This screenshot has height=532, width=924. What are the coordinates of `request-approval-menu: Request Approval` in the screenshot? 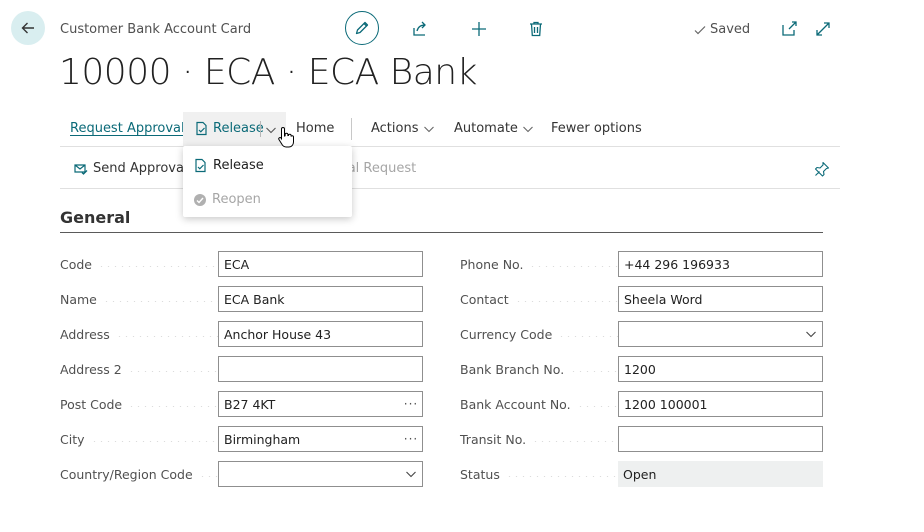 It's located at (127, 128).